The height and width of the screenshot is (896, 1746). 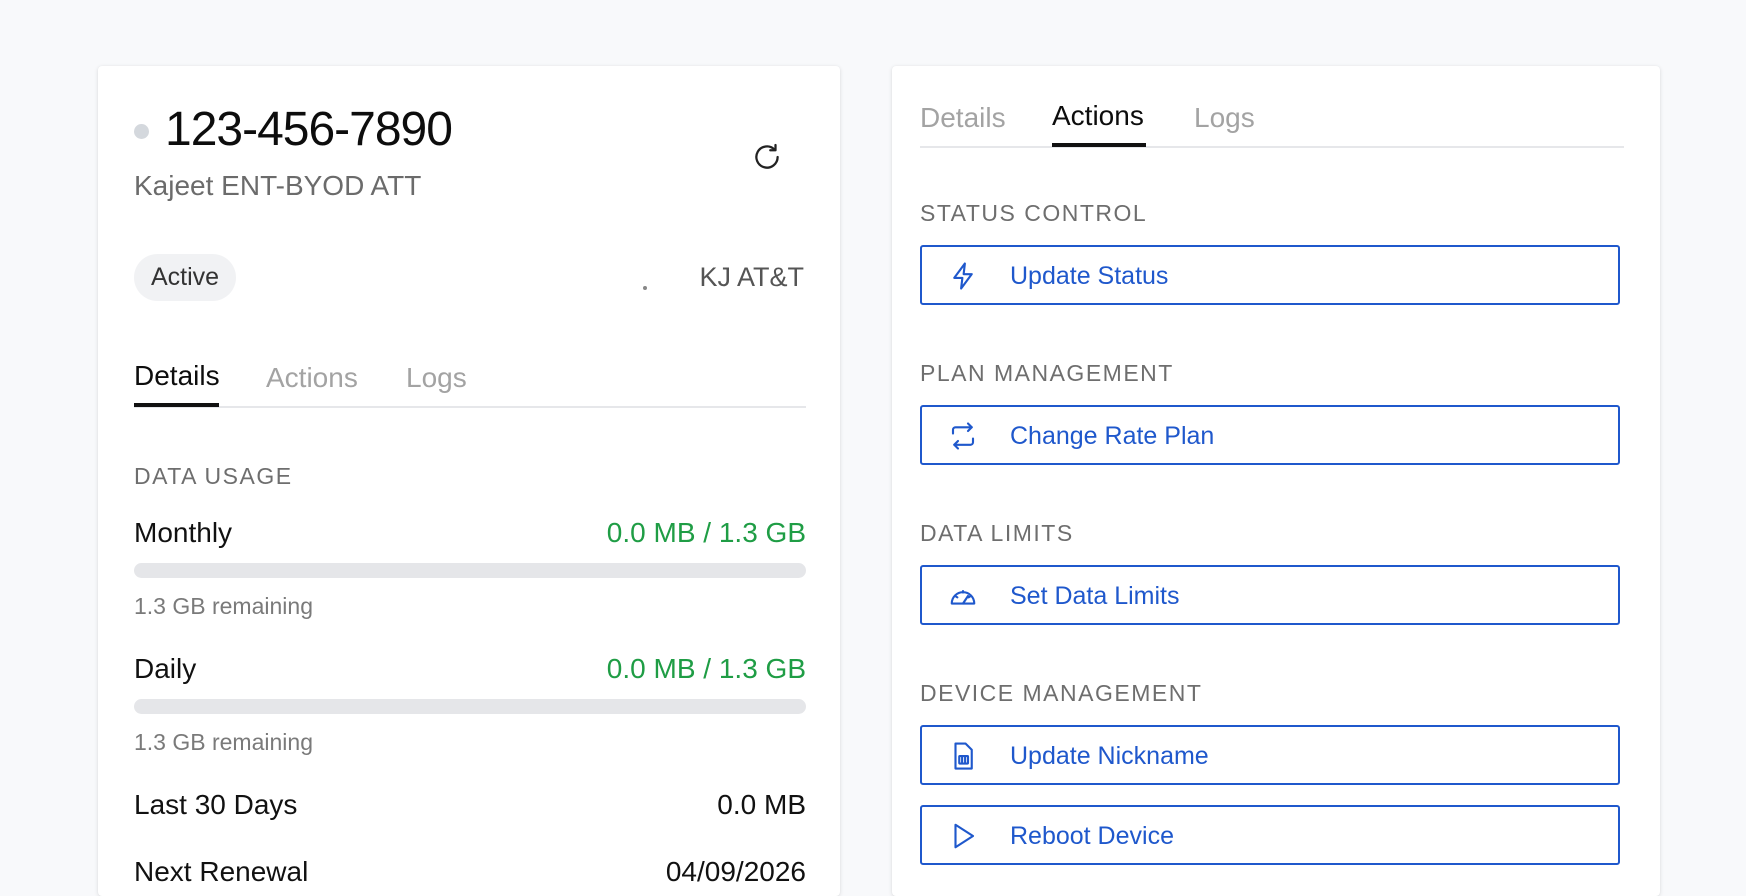 What do you see at coordinates (216, 804) in the screenshot?
I see `last-30-days-label: Last 30 Days` at bounding box center [216, 804].